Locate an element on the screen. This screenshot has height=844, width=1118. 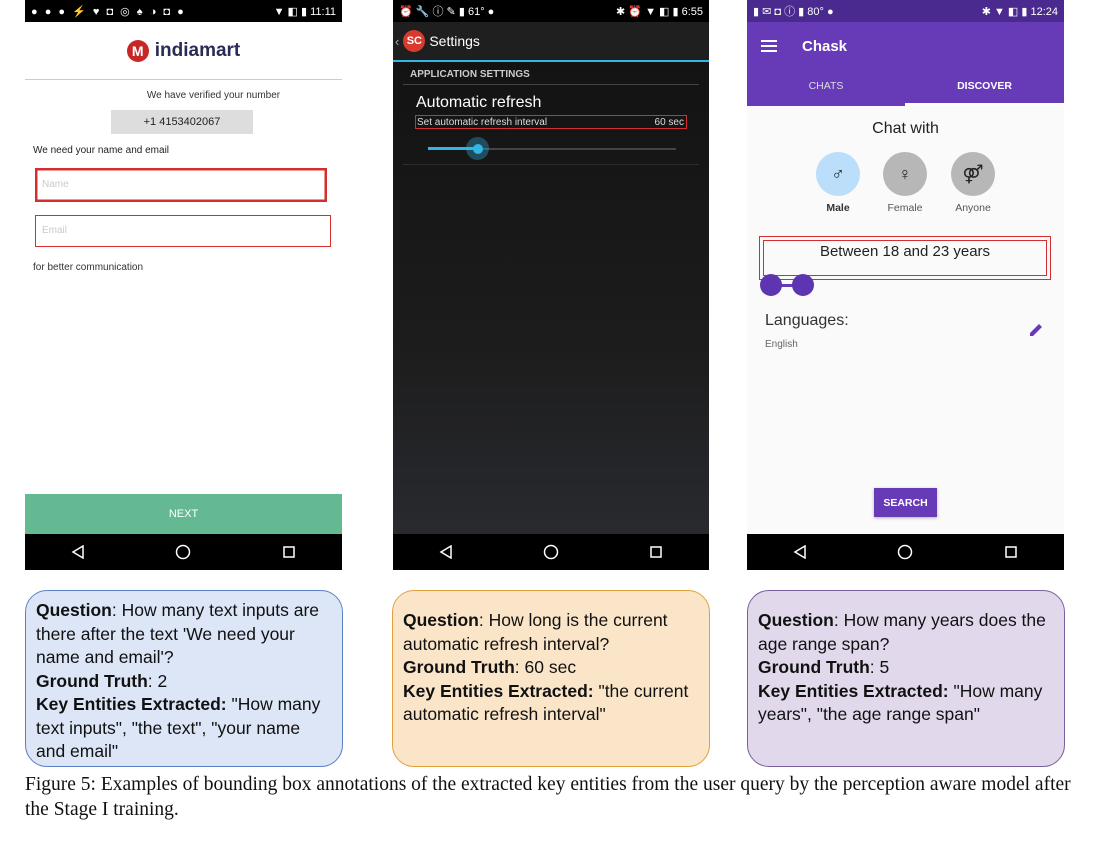
verified-text: We have verified your number is located at coordinates (213, 95).